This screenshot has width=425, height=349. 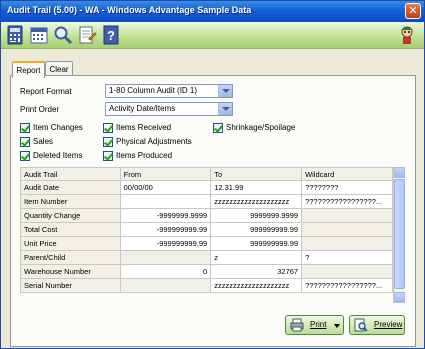 I want to click on to-cell: z, so click(x=256, y=257).